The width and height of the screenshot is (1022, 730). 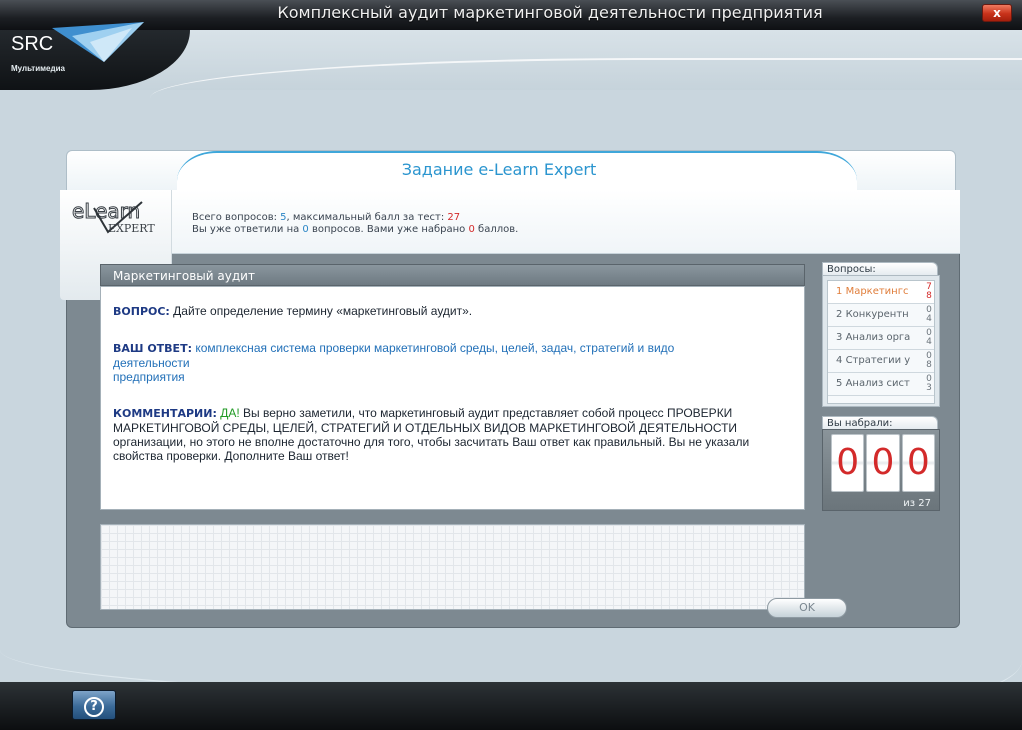 I want to click on max-score: 27, so click(x=454, y=217).